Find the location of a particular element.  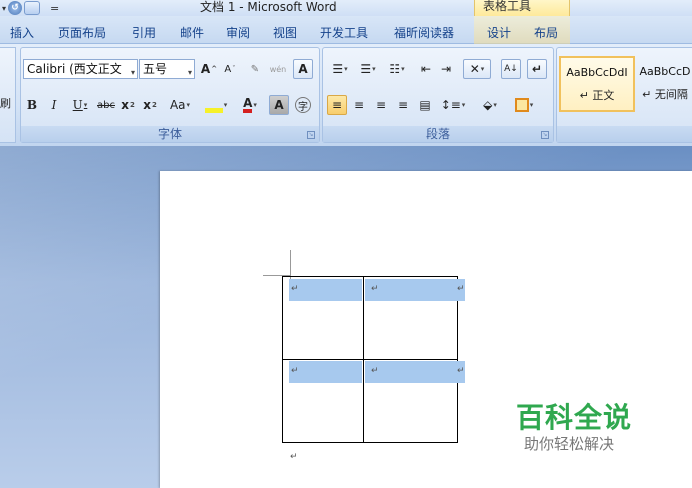

line-spacing-button: ↕≡ ▾ is located at coordinates (453, 105).